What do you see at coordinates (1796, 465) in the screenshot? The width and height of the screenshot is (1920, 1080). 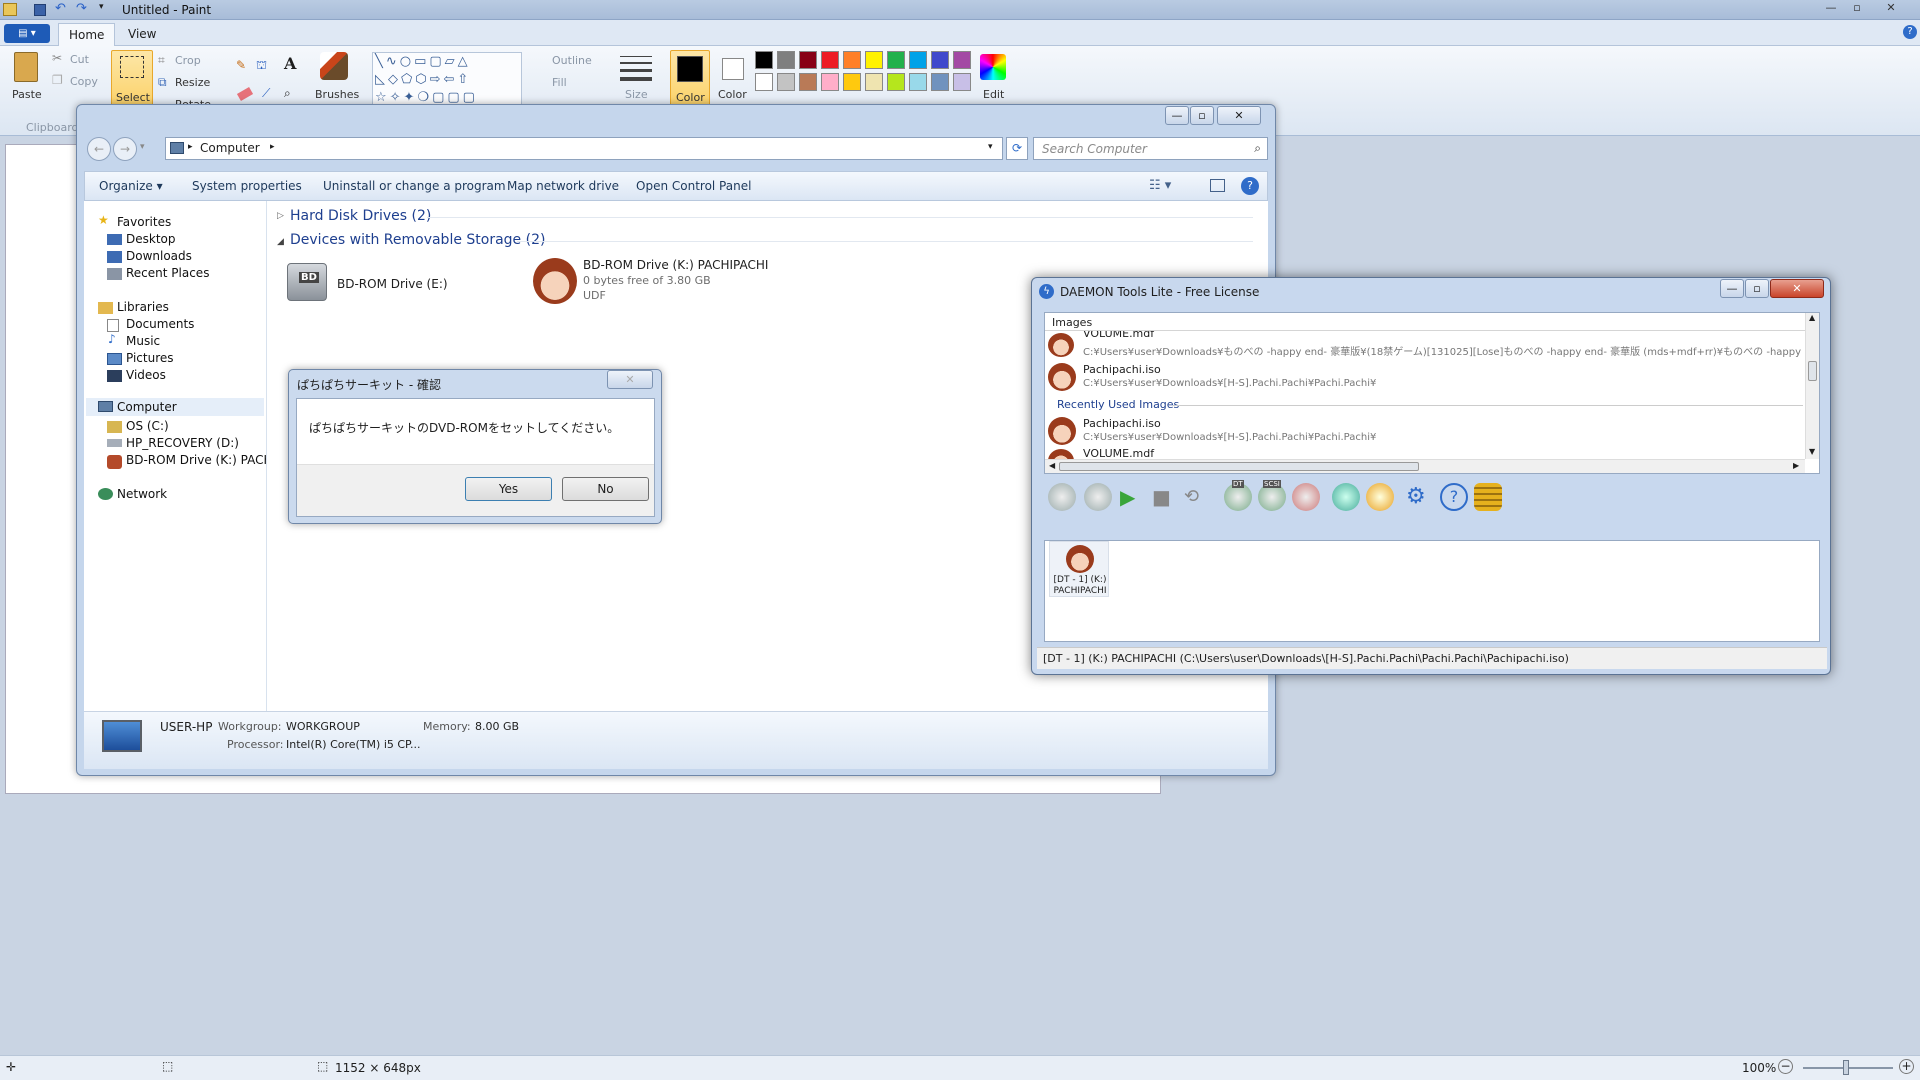 I see `scroll-right-icon: ▶` at bounding box center [1796, 465].